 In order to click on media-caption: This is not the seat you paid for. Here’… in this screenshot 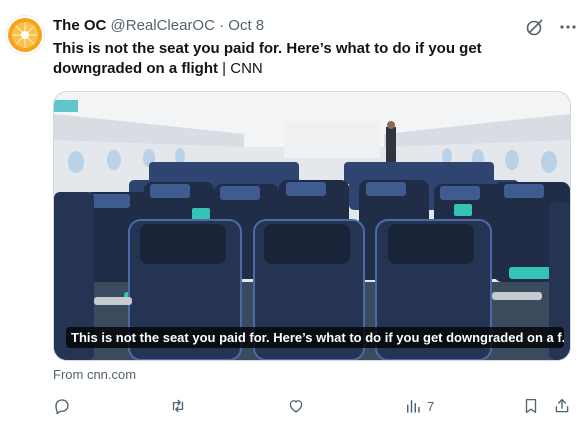, I will do `click(315, 337)`.